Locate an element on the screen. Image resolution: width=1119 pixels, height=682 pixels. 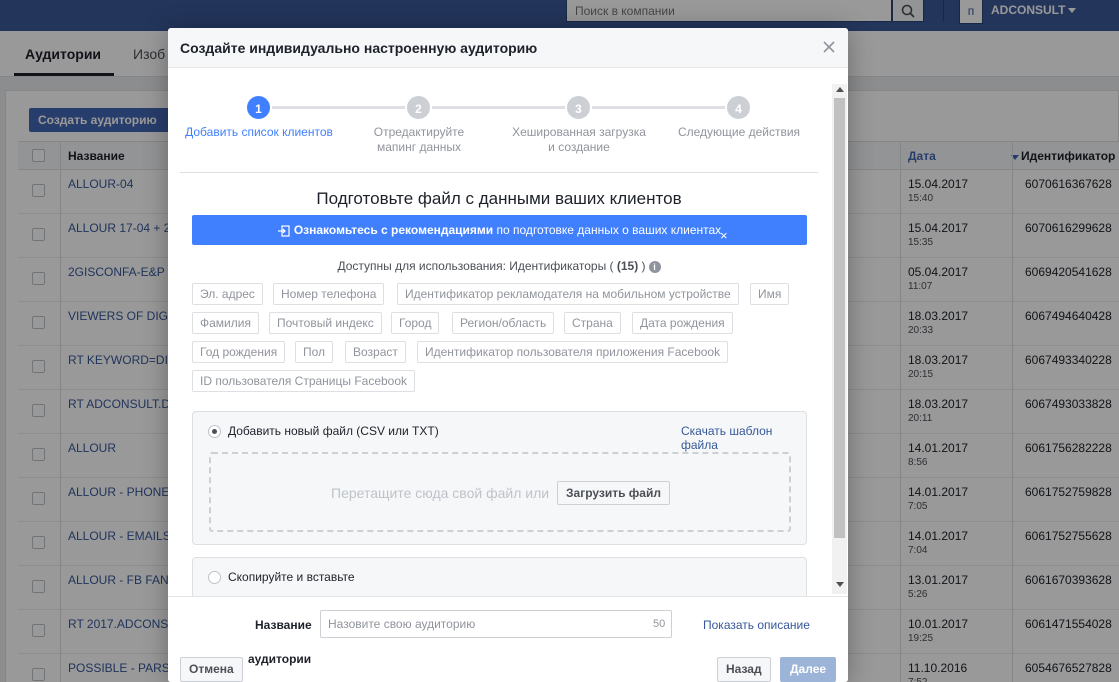
step-2-indicator: 2 is located at coordinates (418, 107).